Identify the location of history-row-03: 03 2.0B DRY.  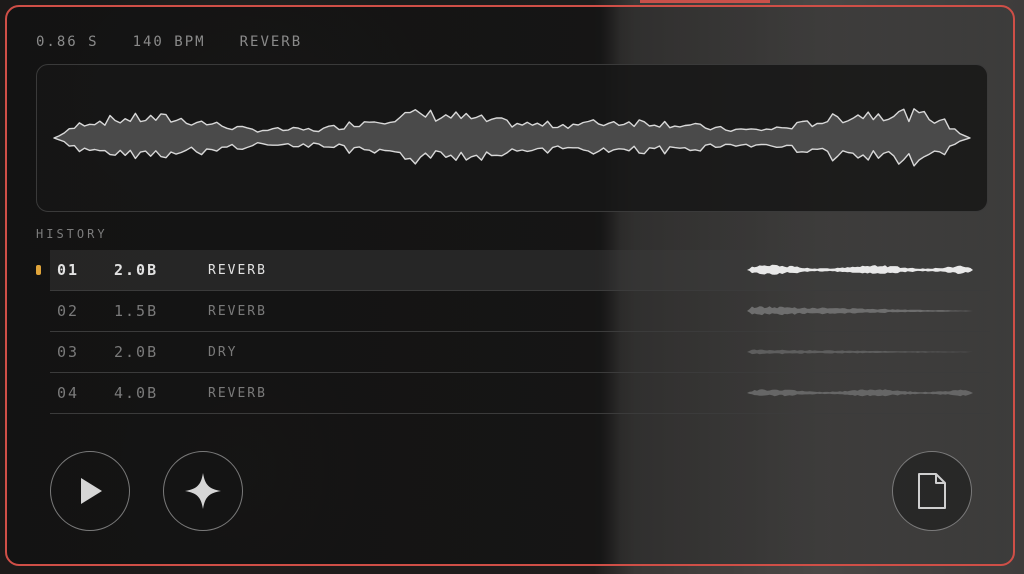
(520, 352).